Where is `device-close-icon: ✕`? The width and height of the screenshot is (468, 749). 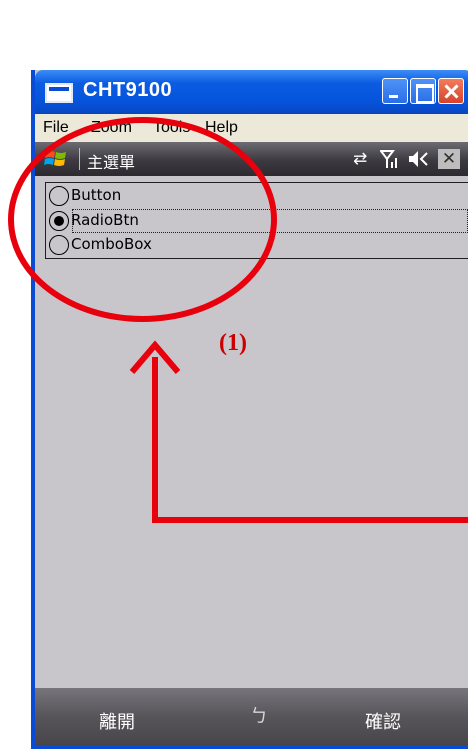
device-close-icon: ✕ is located at coordinates (449, 159).